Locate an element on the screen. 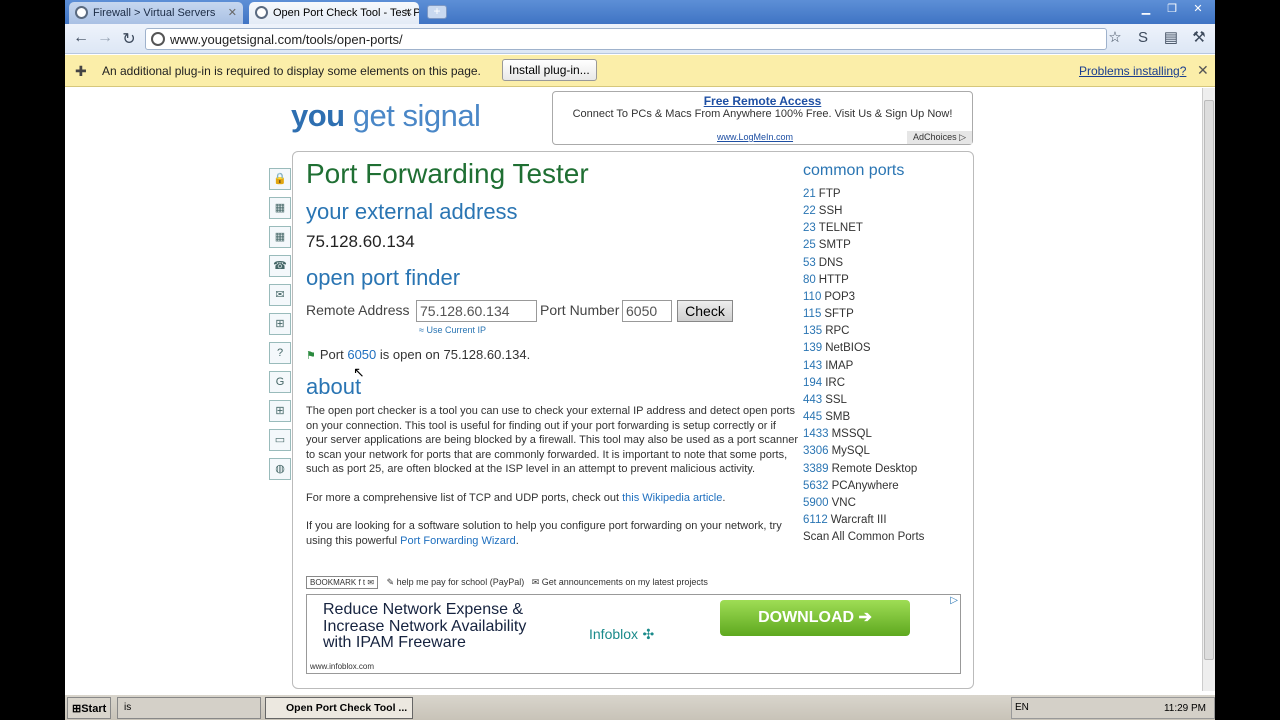 Image resolution: width=1280 pixels, height=720 pixels. lock-icon: 🔒 is located at coordinates (280, 179).